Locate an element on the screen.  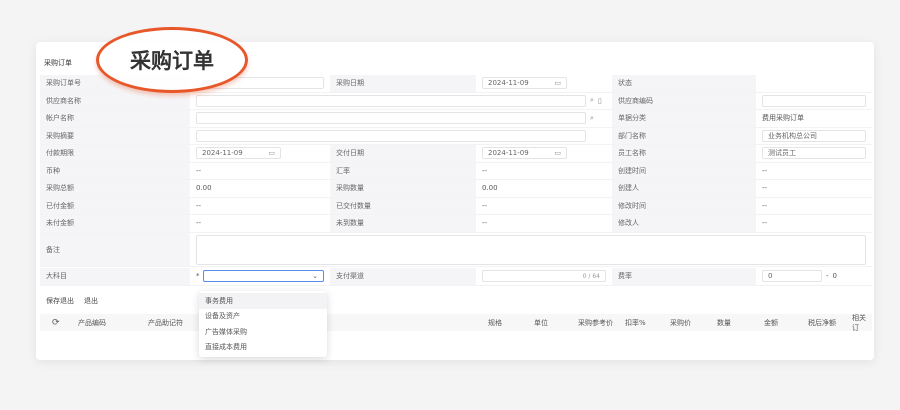
field-label: 创建人 is located at coordinates (684, 189).